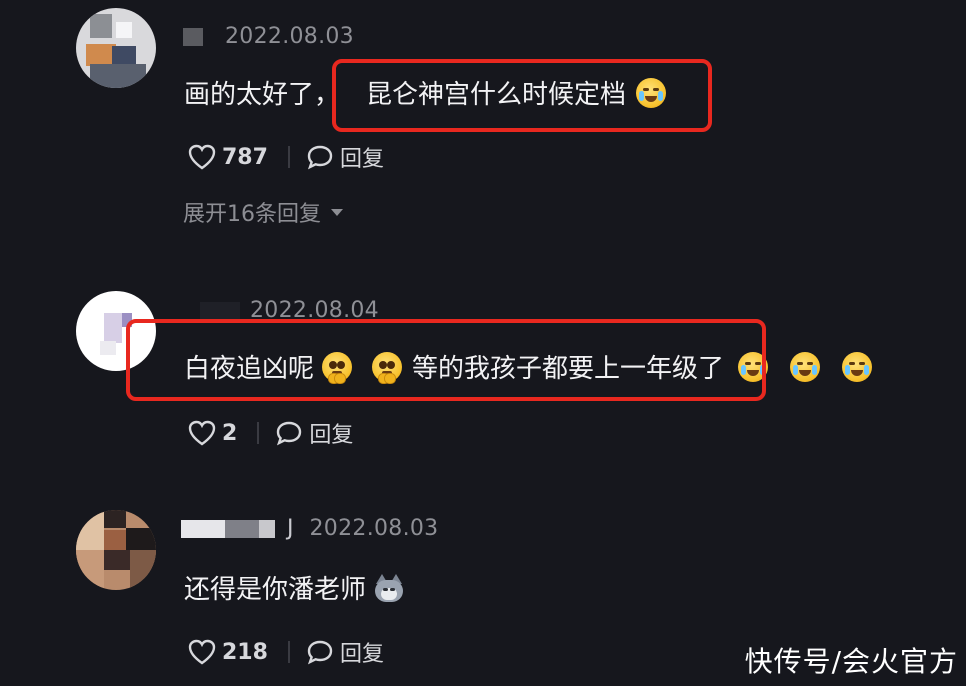 This screenshot has height=686, width=966. Describe the element at coordinates (270, 433) in the screenshot. I see `comment-actions: 2 回复` at that location.